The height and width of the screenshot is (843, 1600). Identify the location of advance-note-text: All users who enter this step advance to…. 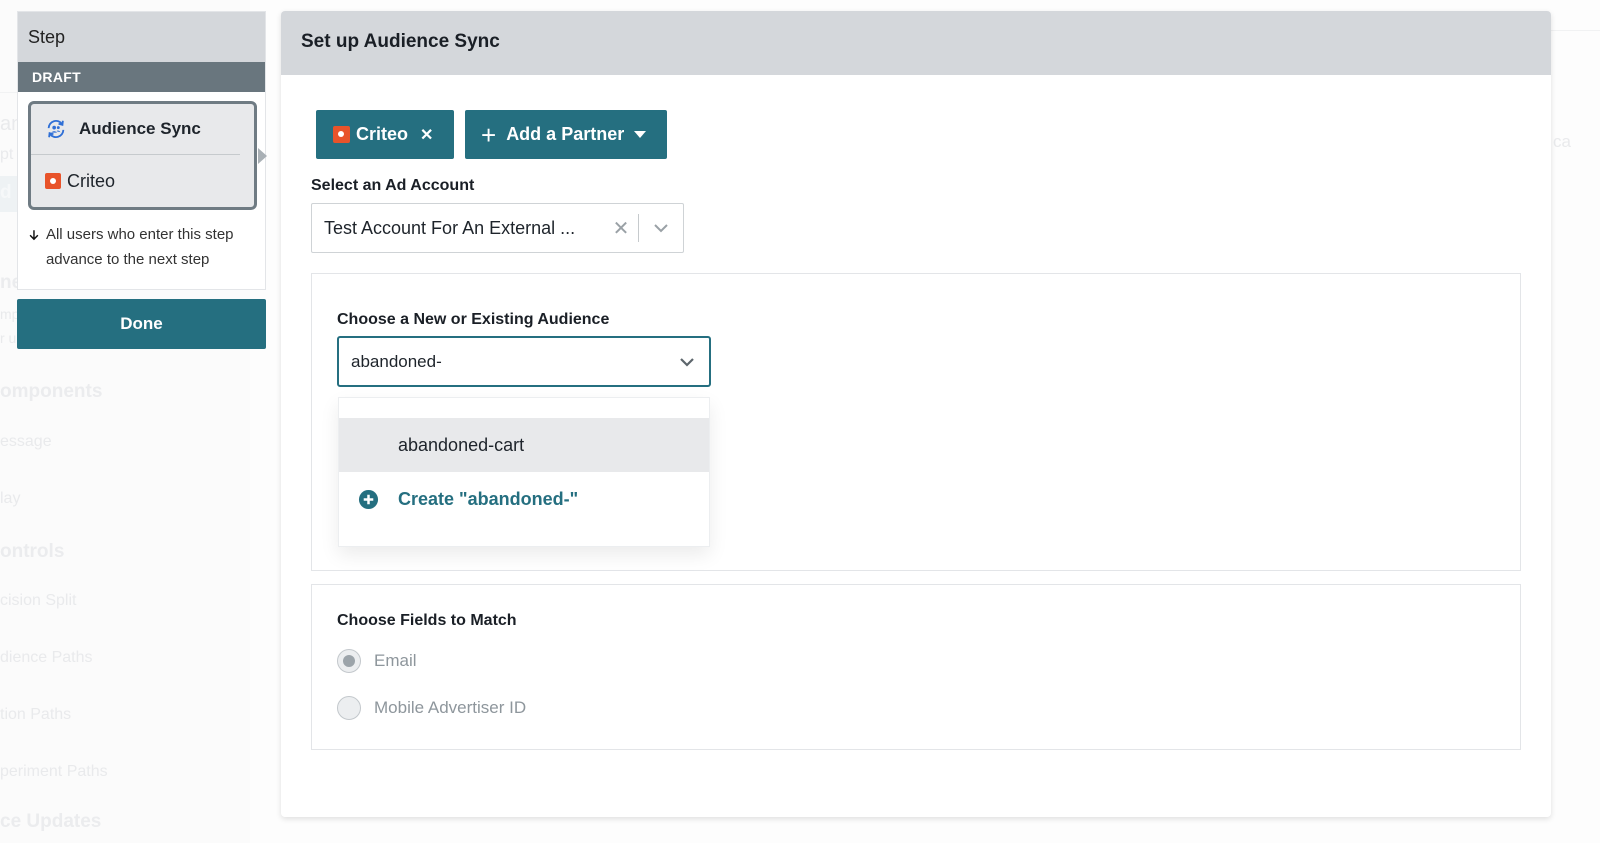
(139, 247).